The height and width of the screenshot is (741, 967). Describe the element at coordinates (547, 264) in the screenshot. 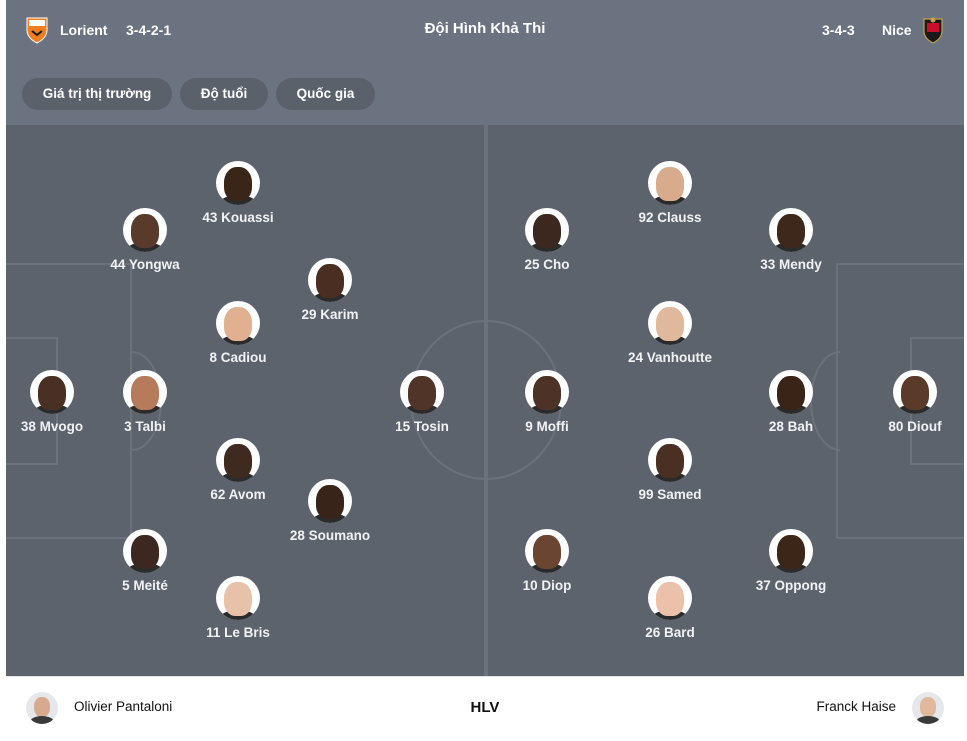

I see `player-name: 25 Cho` at that location.